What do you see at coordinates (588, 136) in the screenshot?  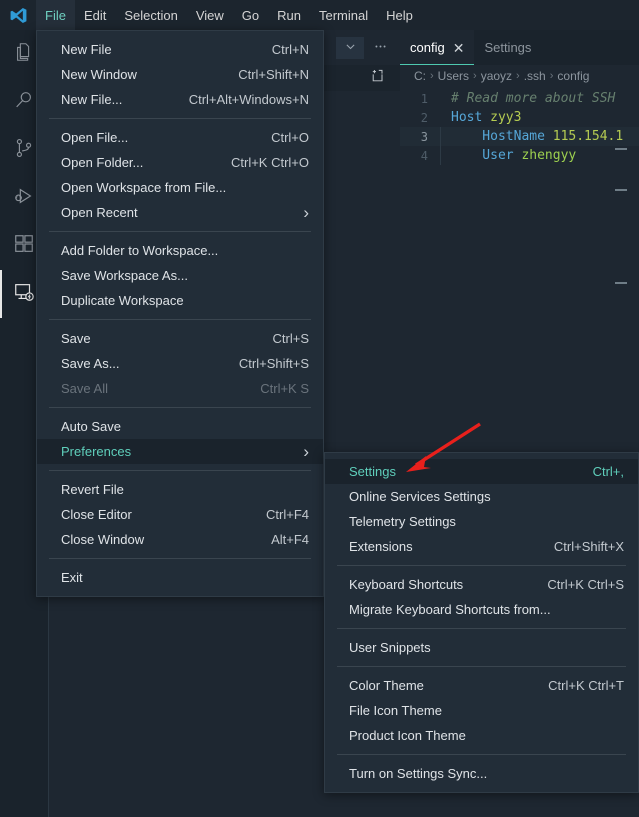 I see `code-token: 115.154.1` at bounding box center [588, 136].